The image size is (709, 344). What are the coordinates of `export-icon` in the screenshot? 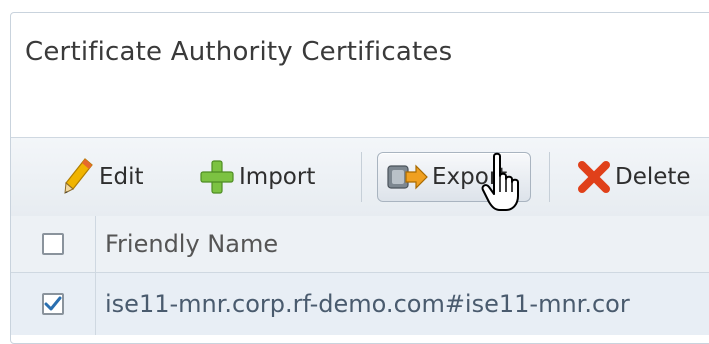 It's located at (407, 177).